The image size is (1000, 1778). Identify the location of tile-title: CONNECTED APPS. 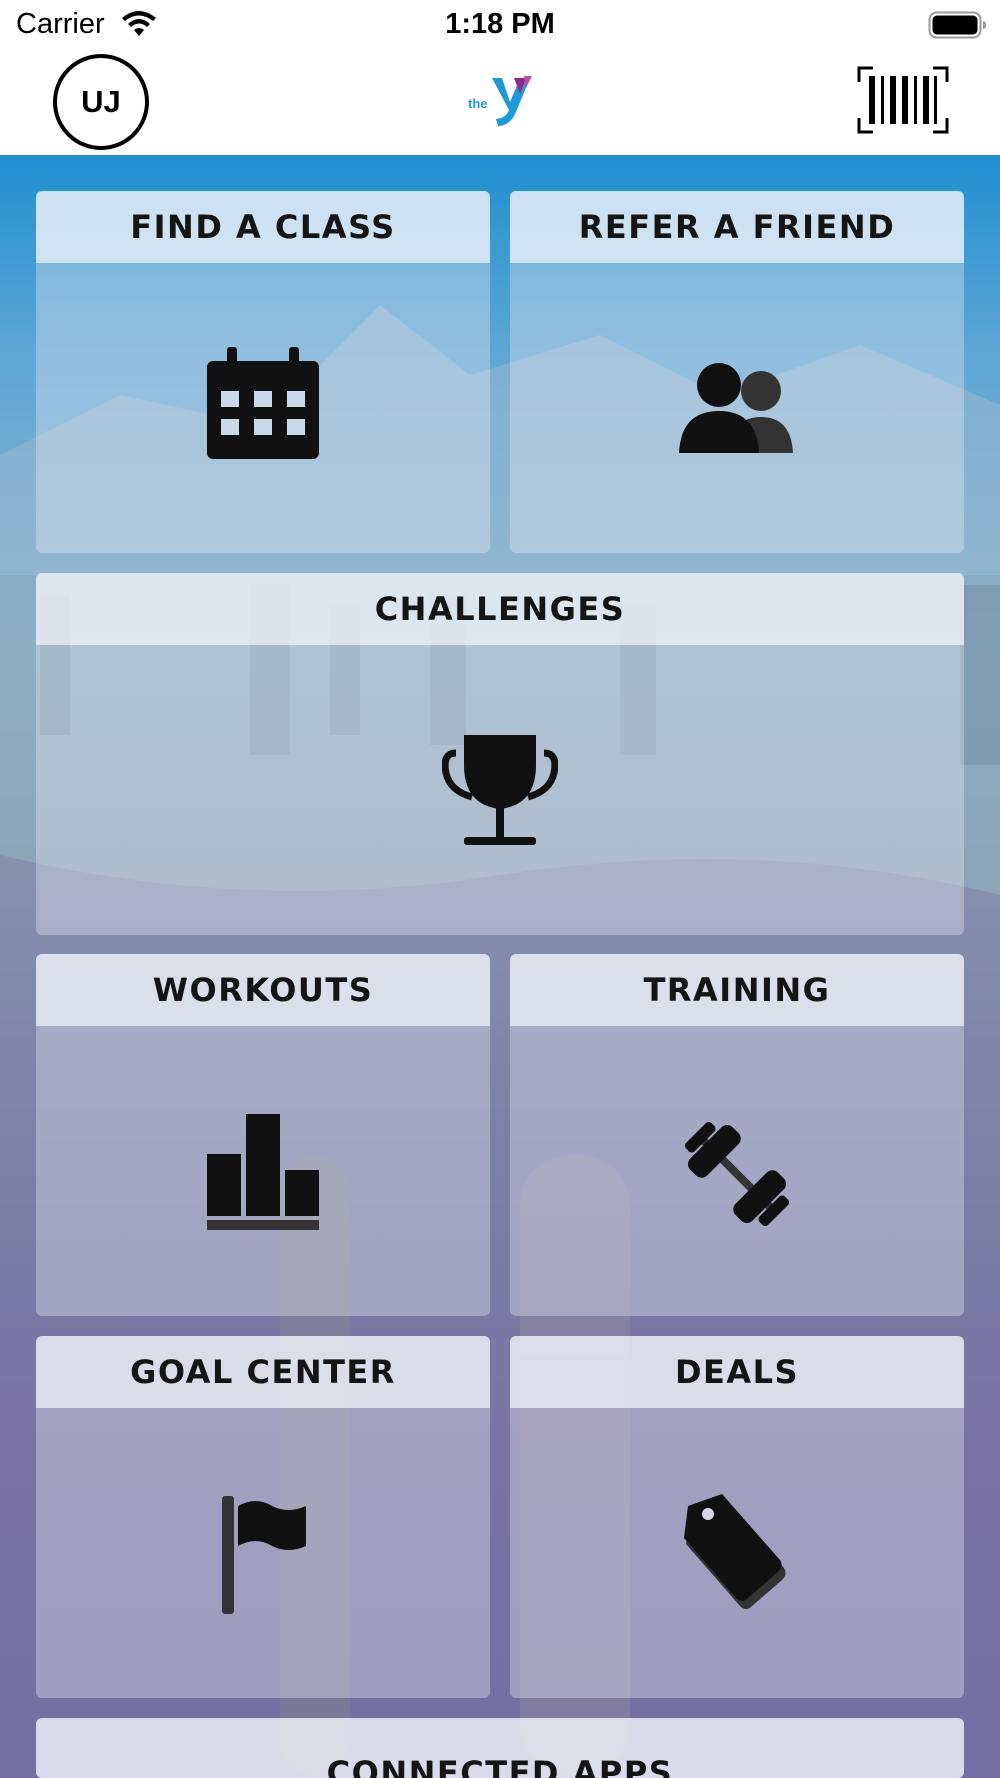
(500, 1766).